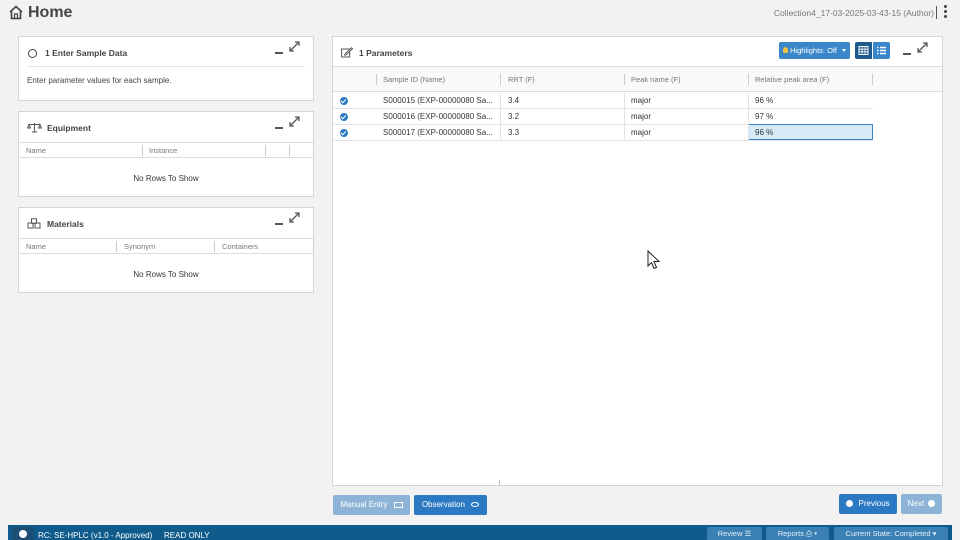 This screenshot has width=960, height=540. What do you see at coordinates (364, 504) in the screenshot?
I see `manual-entry-label: Manual Entry` at bounding box center [364, 504].